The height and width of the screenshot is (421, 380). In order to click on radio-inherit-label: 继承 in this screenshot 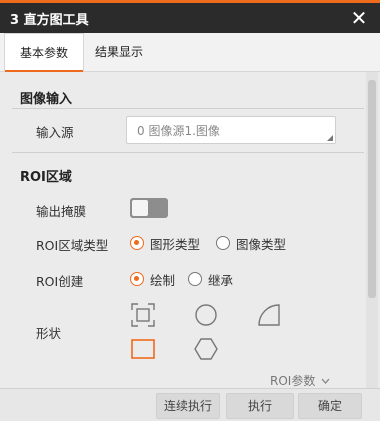, I will do `click(221, 280)`.